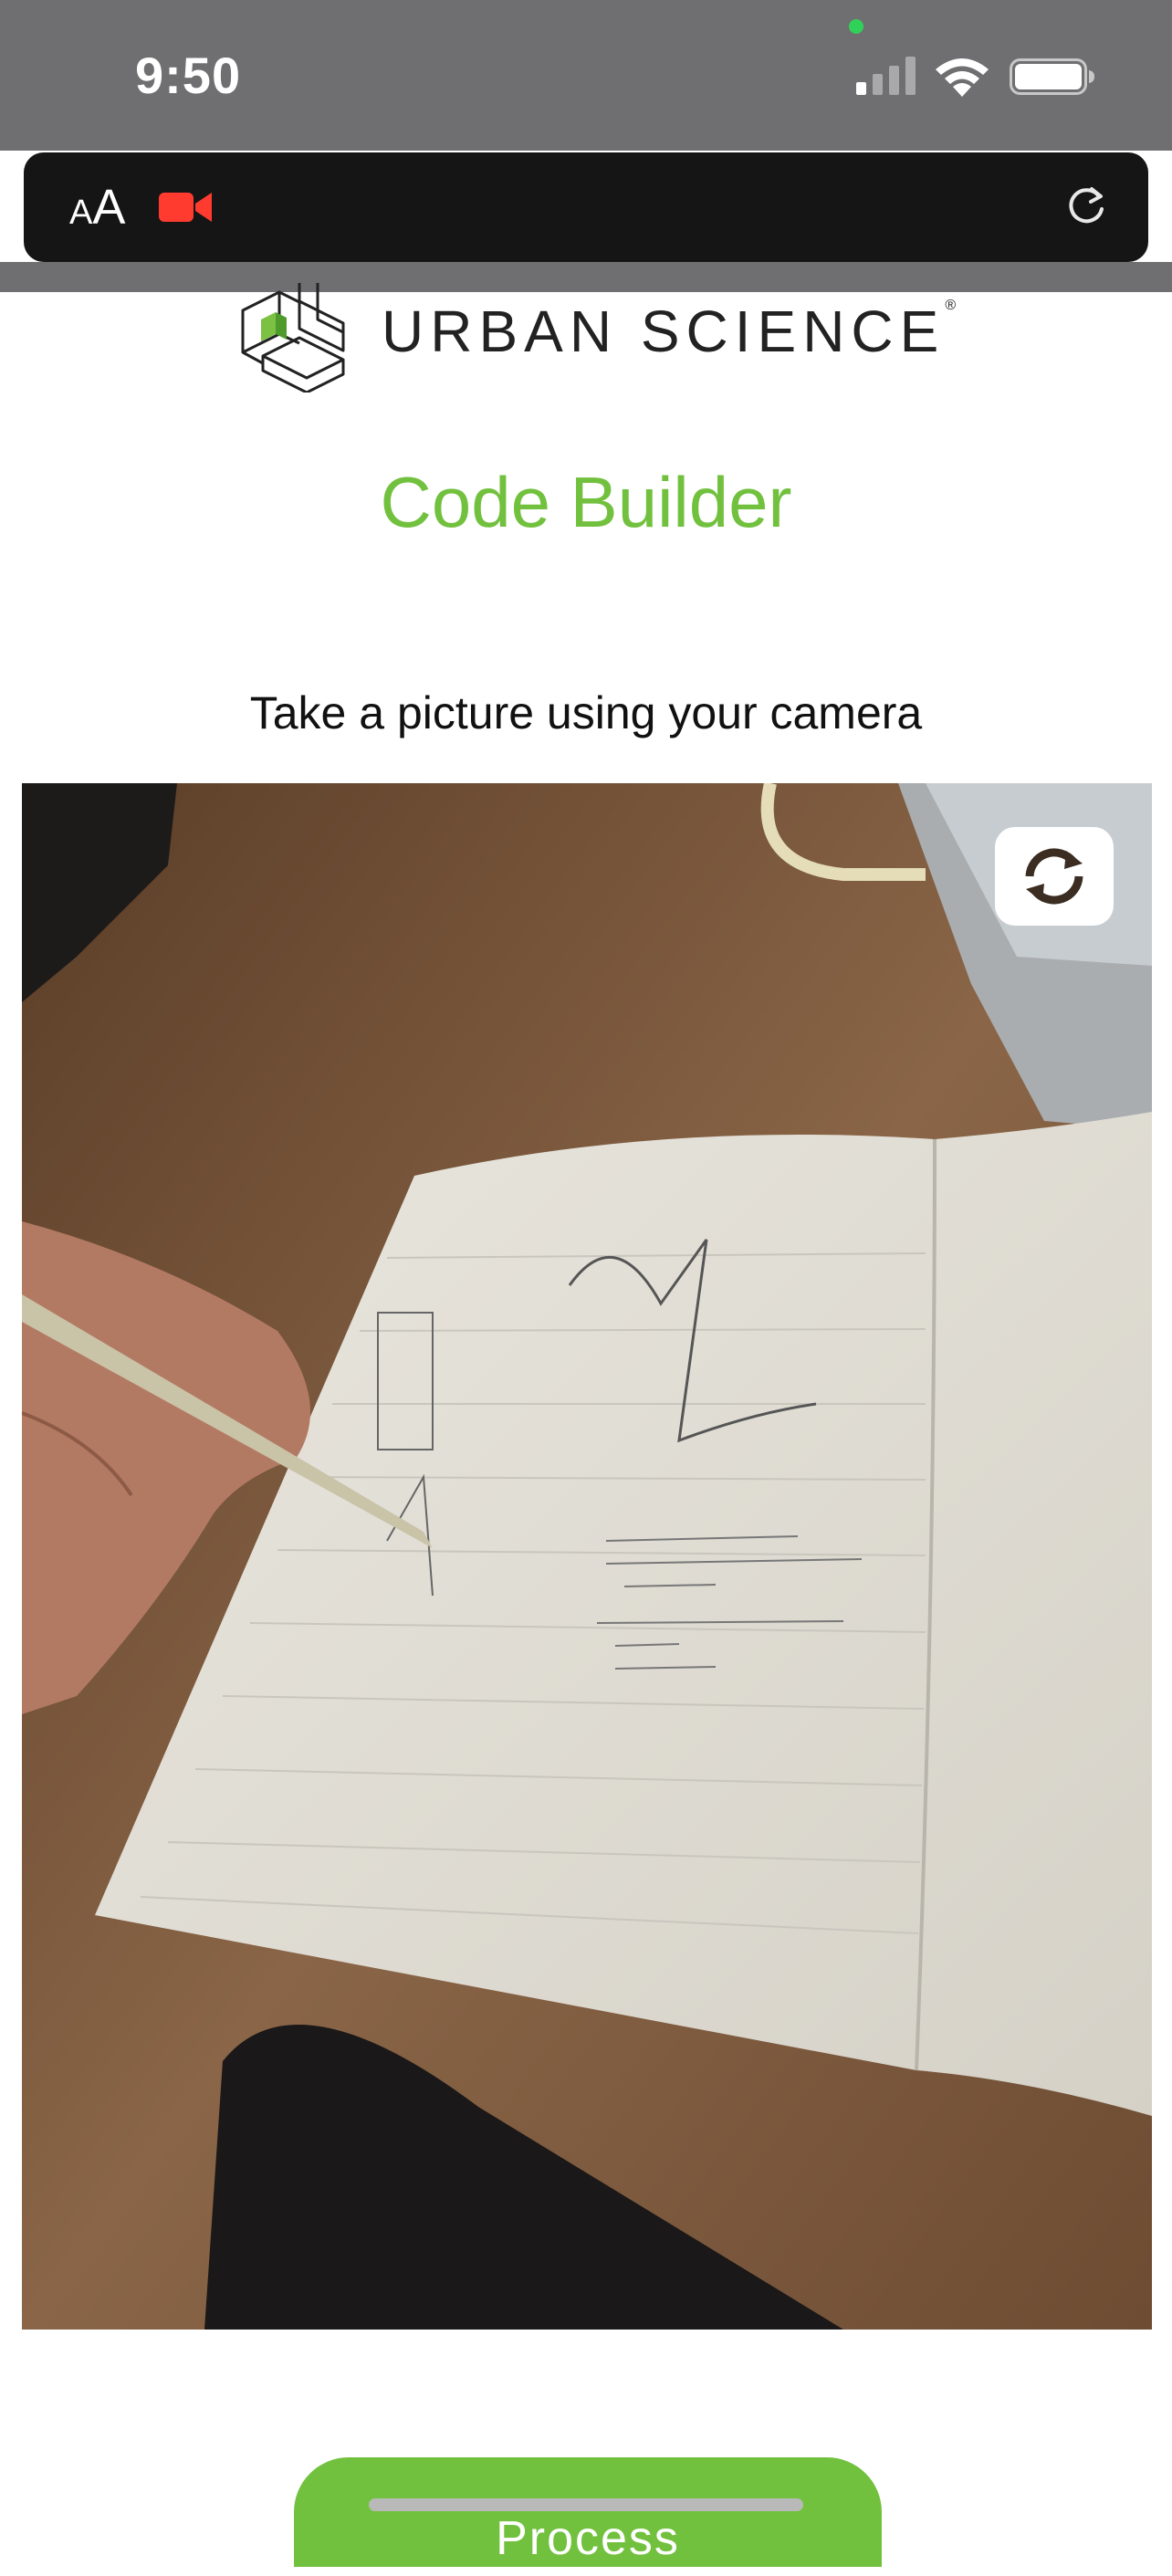  I want to click on battery-icon, so click(1052, 76).